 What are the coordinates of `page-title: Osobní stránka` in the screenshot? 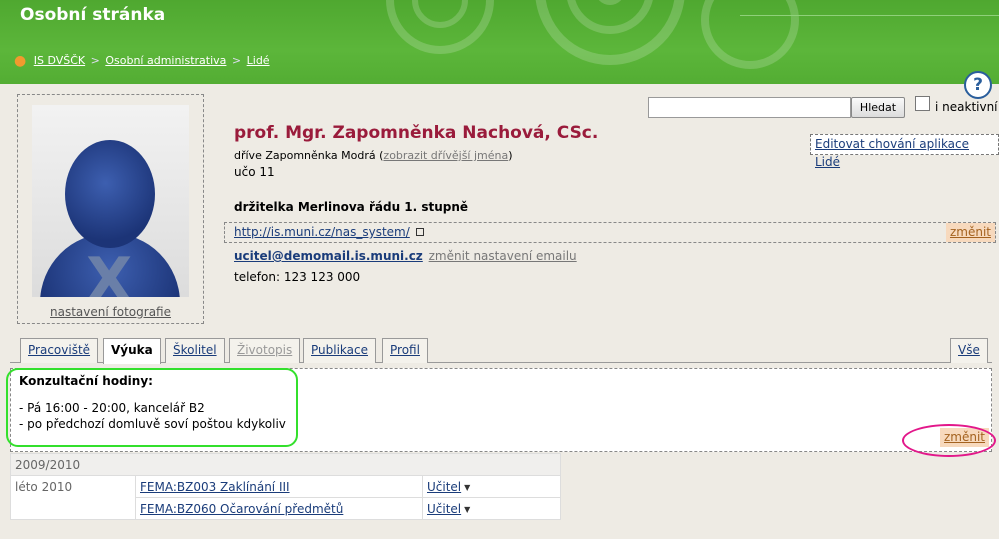 It's located at (93, 15).